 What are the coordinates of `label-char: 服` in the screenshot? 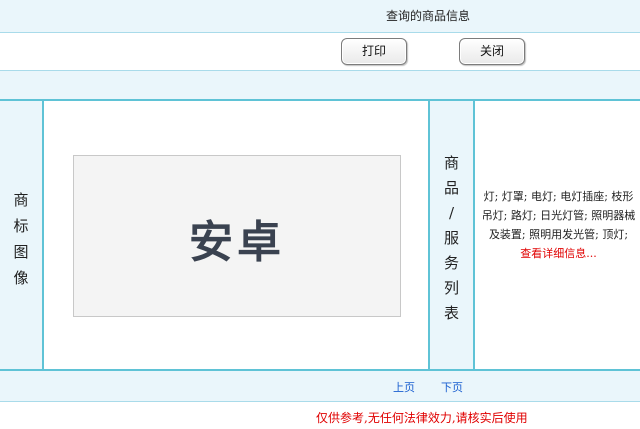 It's located at (451, 238).